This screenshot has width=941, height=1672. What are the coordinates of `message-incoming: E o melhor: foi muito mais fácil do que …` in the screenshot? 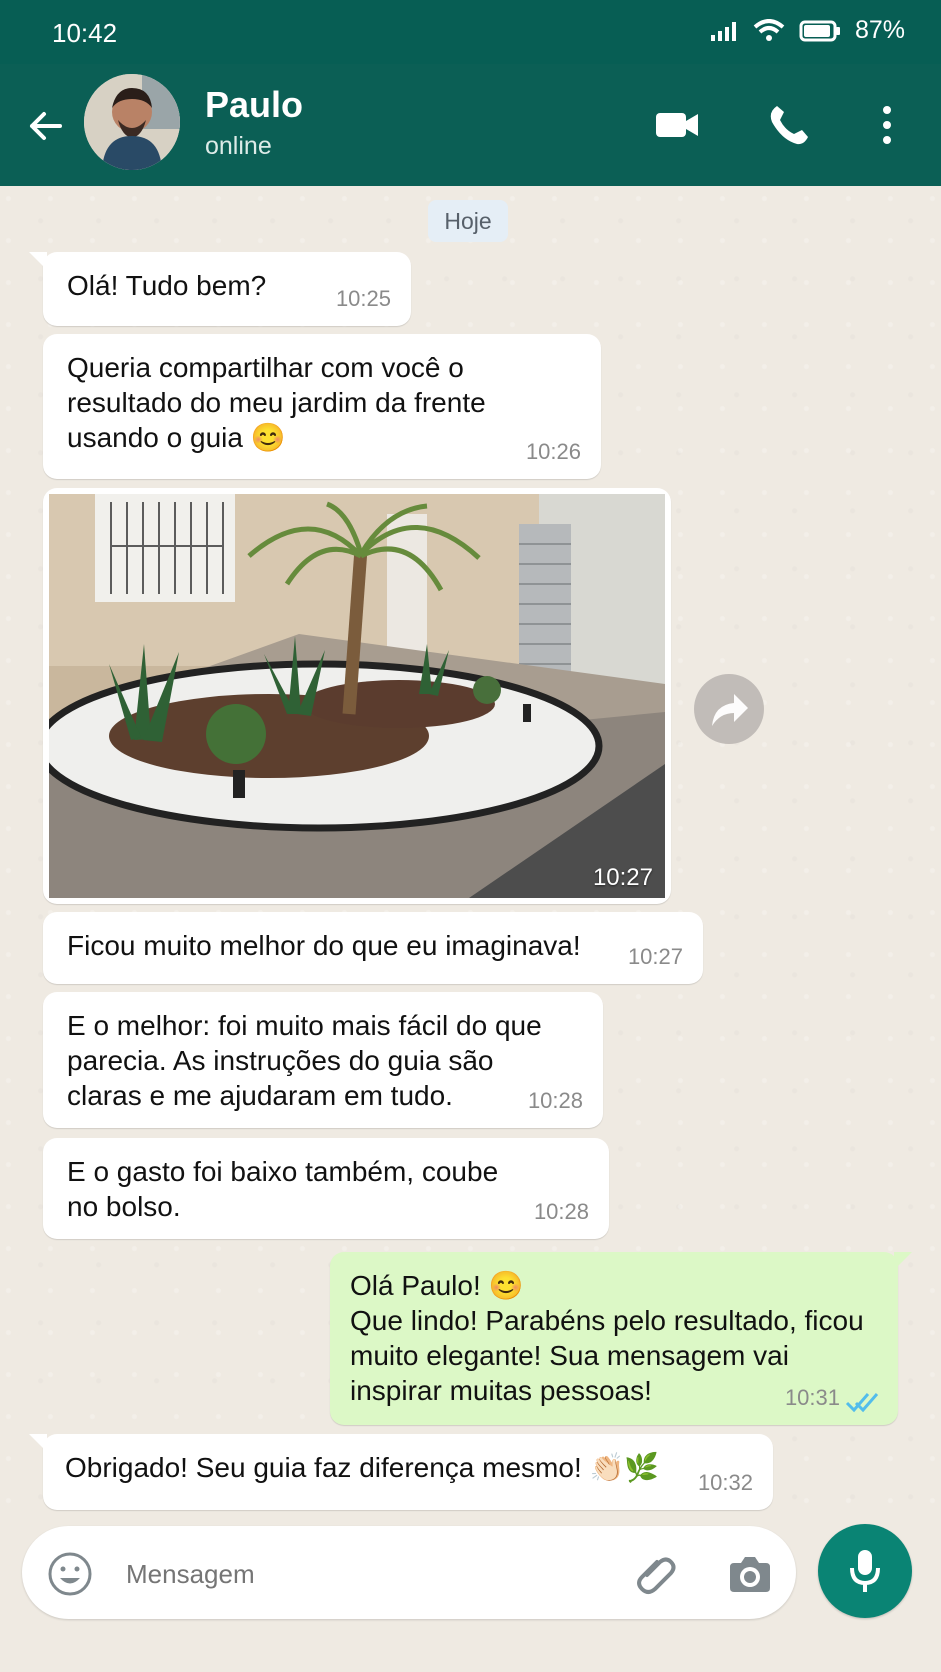 It's located at (323, 1060).